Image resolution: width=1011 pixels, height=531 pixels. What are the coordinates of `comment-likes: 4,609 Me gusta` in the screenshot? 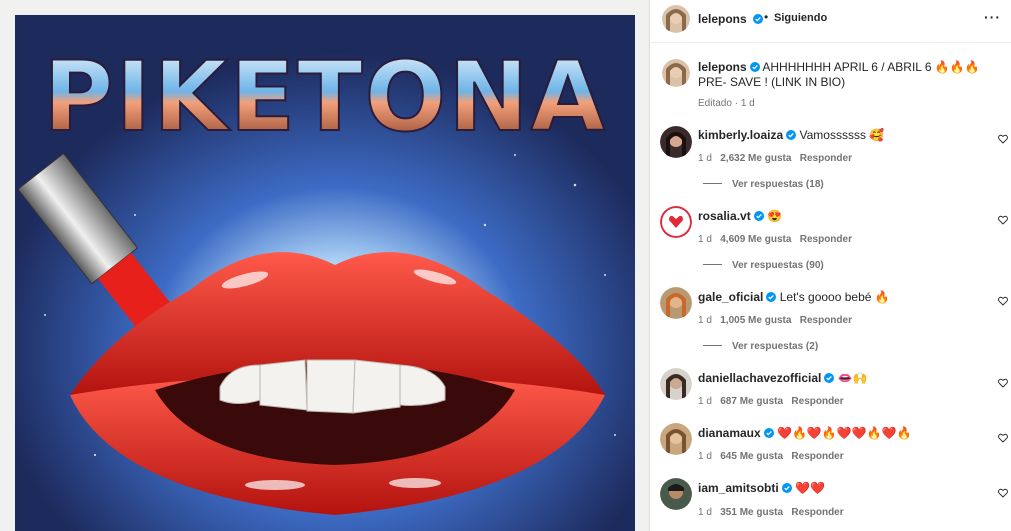 It's located at (755, 239).